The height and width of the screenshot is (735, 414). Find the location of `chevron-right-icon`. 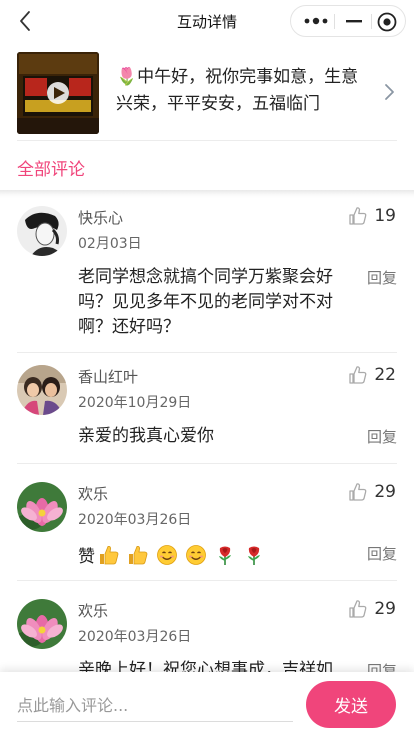

chevron-right-icon is located at coordinates (389, 92).